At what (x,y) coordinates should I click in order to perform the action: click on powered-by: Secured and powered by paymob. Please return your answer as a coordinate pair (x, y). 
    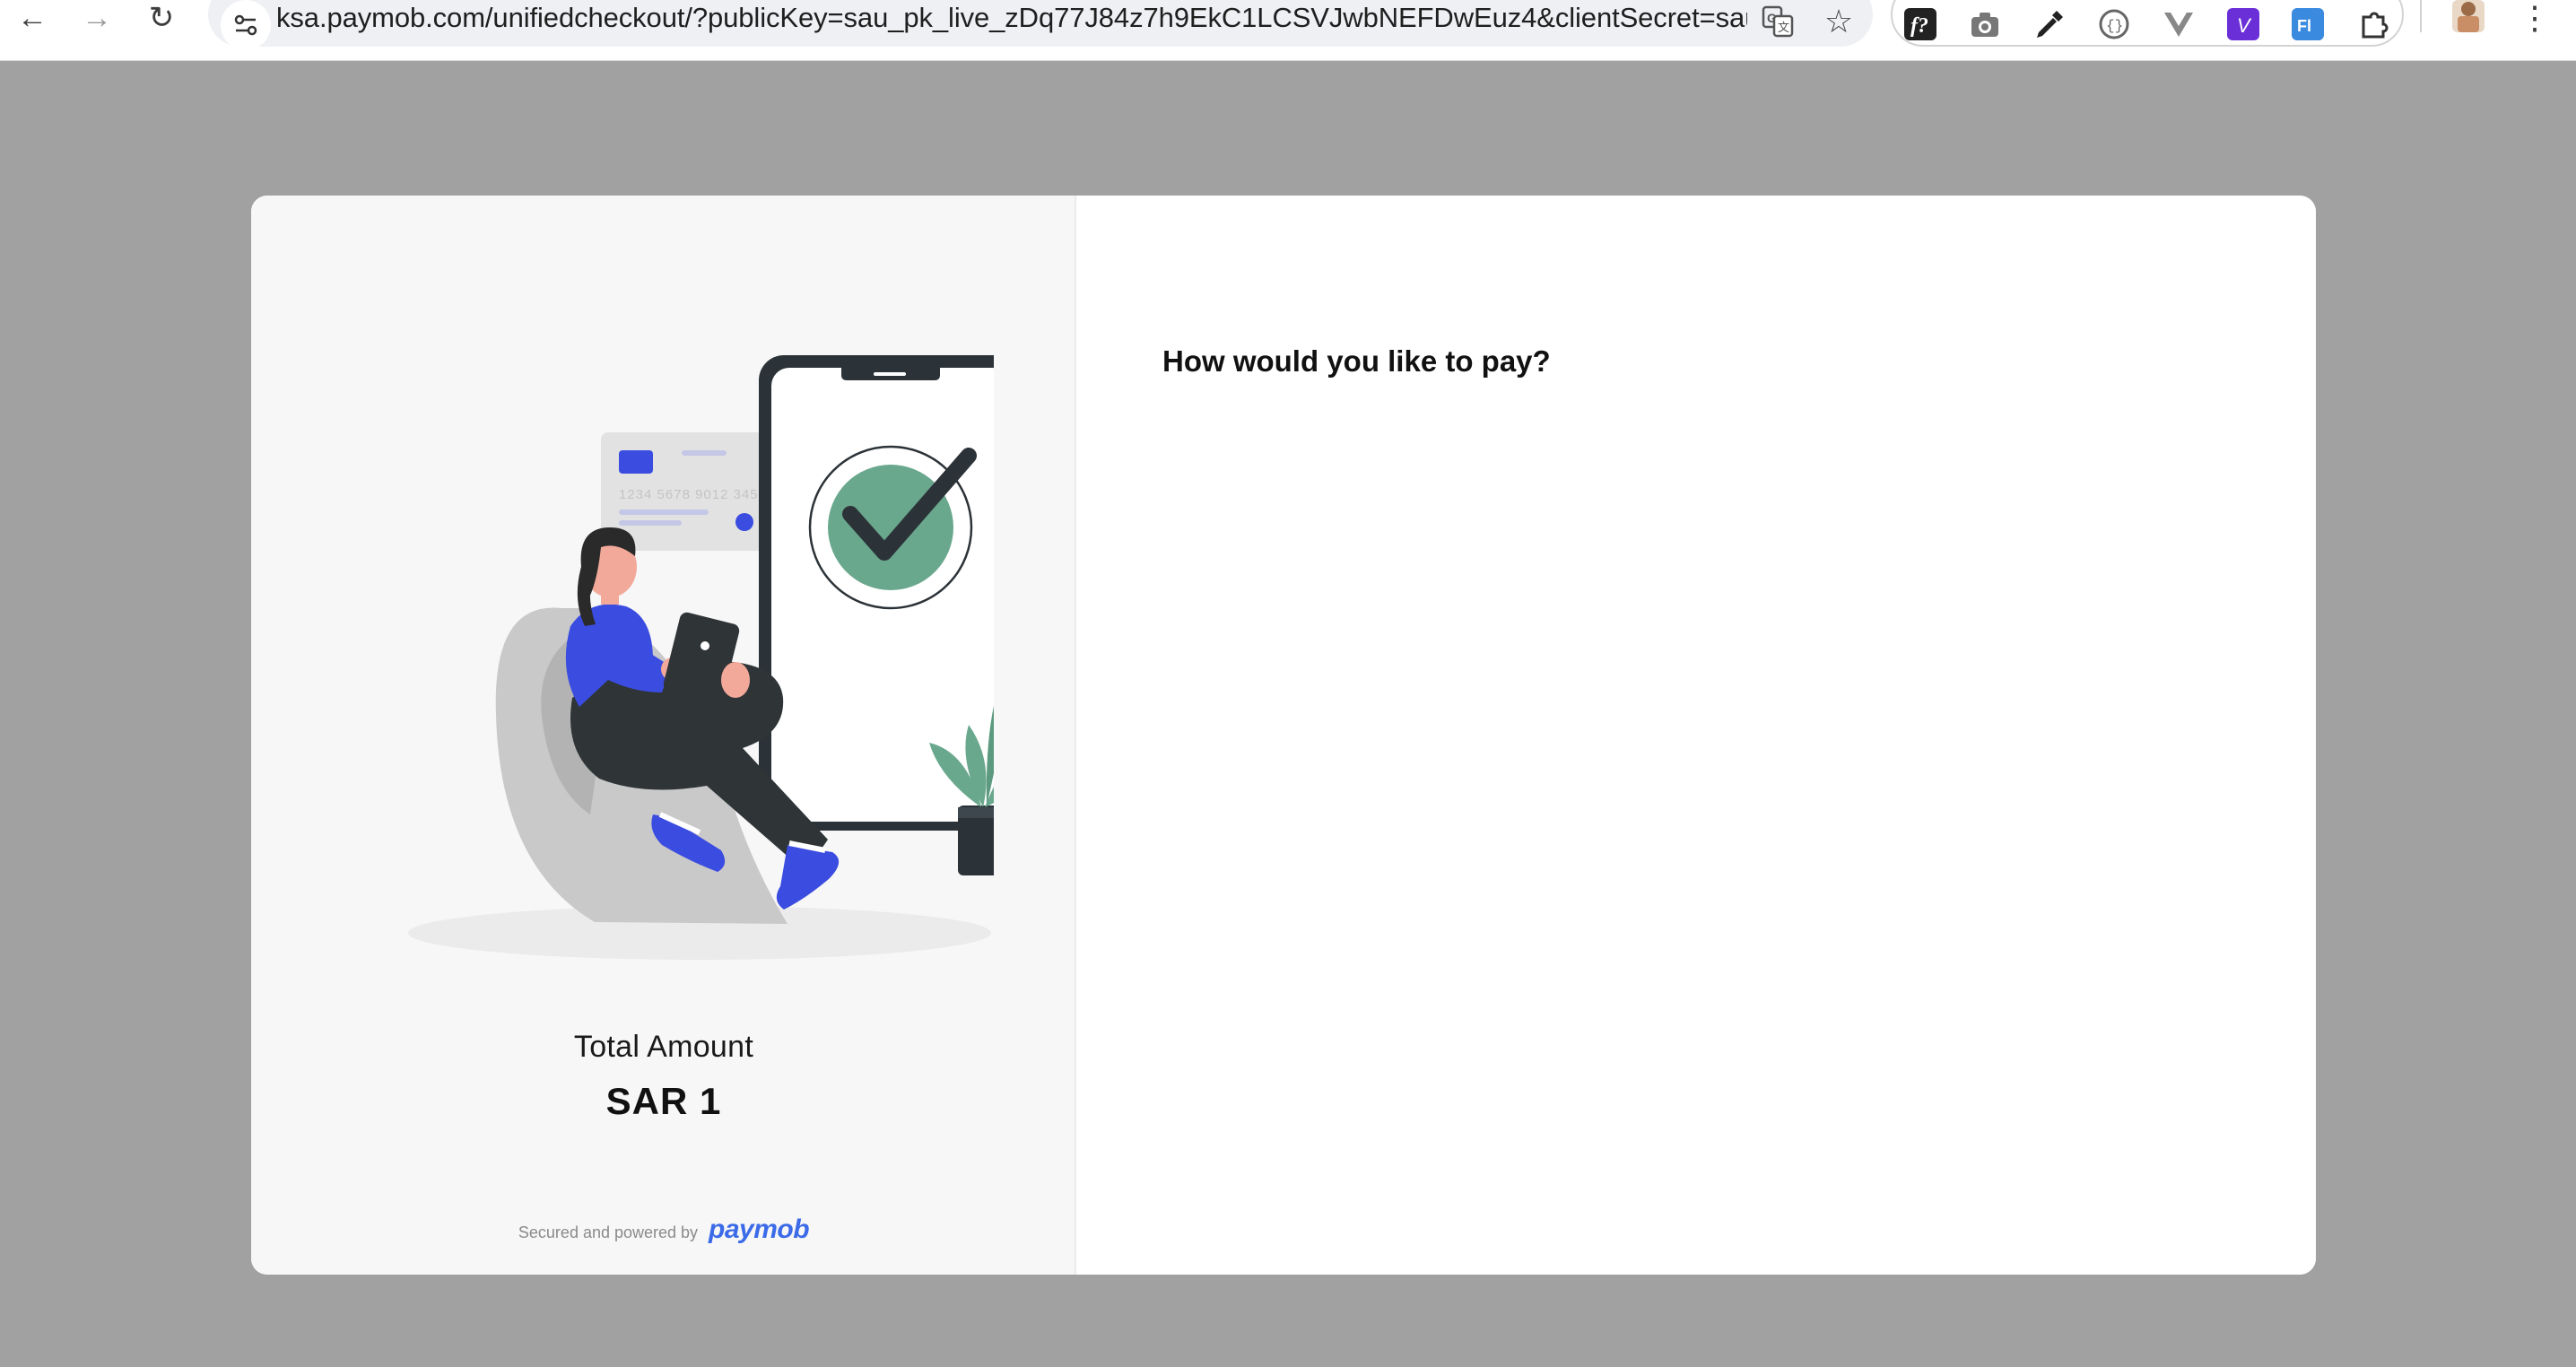
    Looking at the image, I should click on (663, 1230).